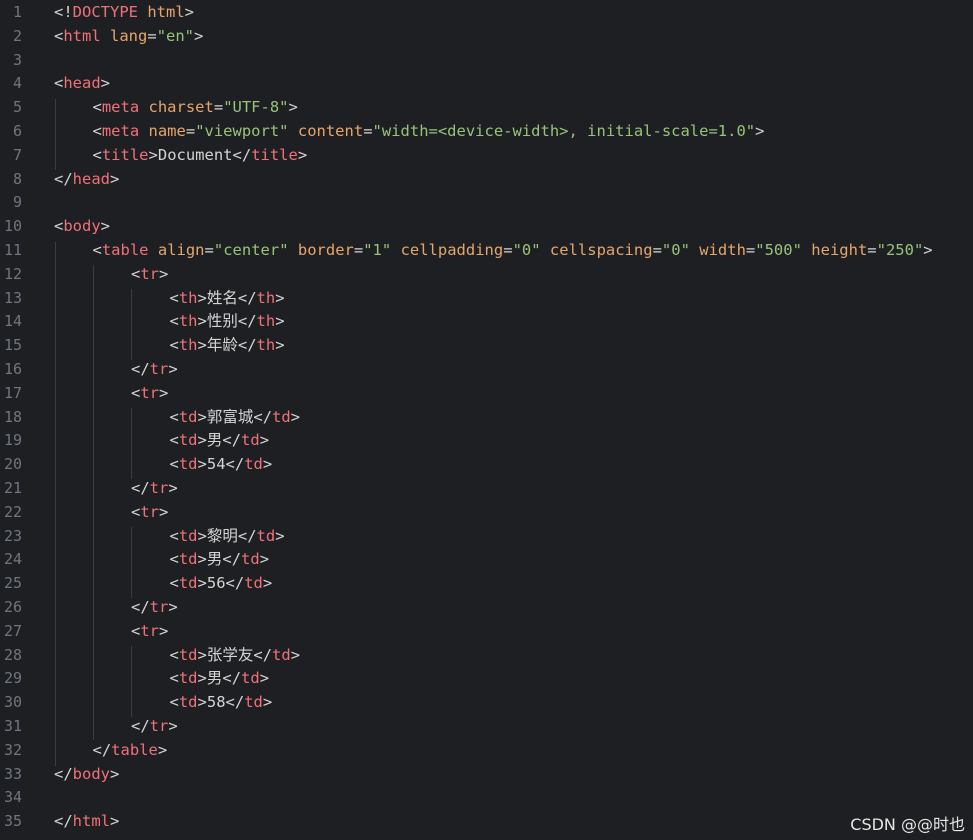  Describe the element at coordinates (486, 584) in the screenshot. I see `code-line: 25 <td>56</td>` at that location.